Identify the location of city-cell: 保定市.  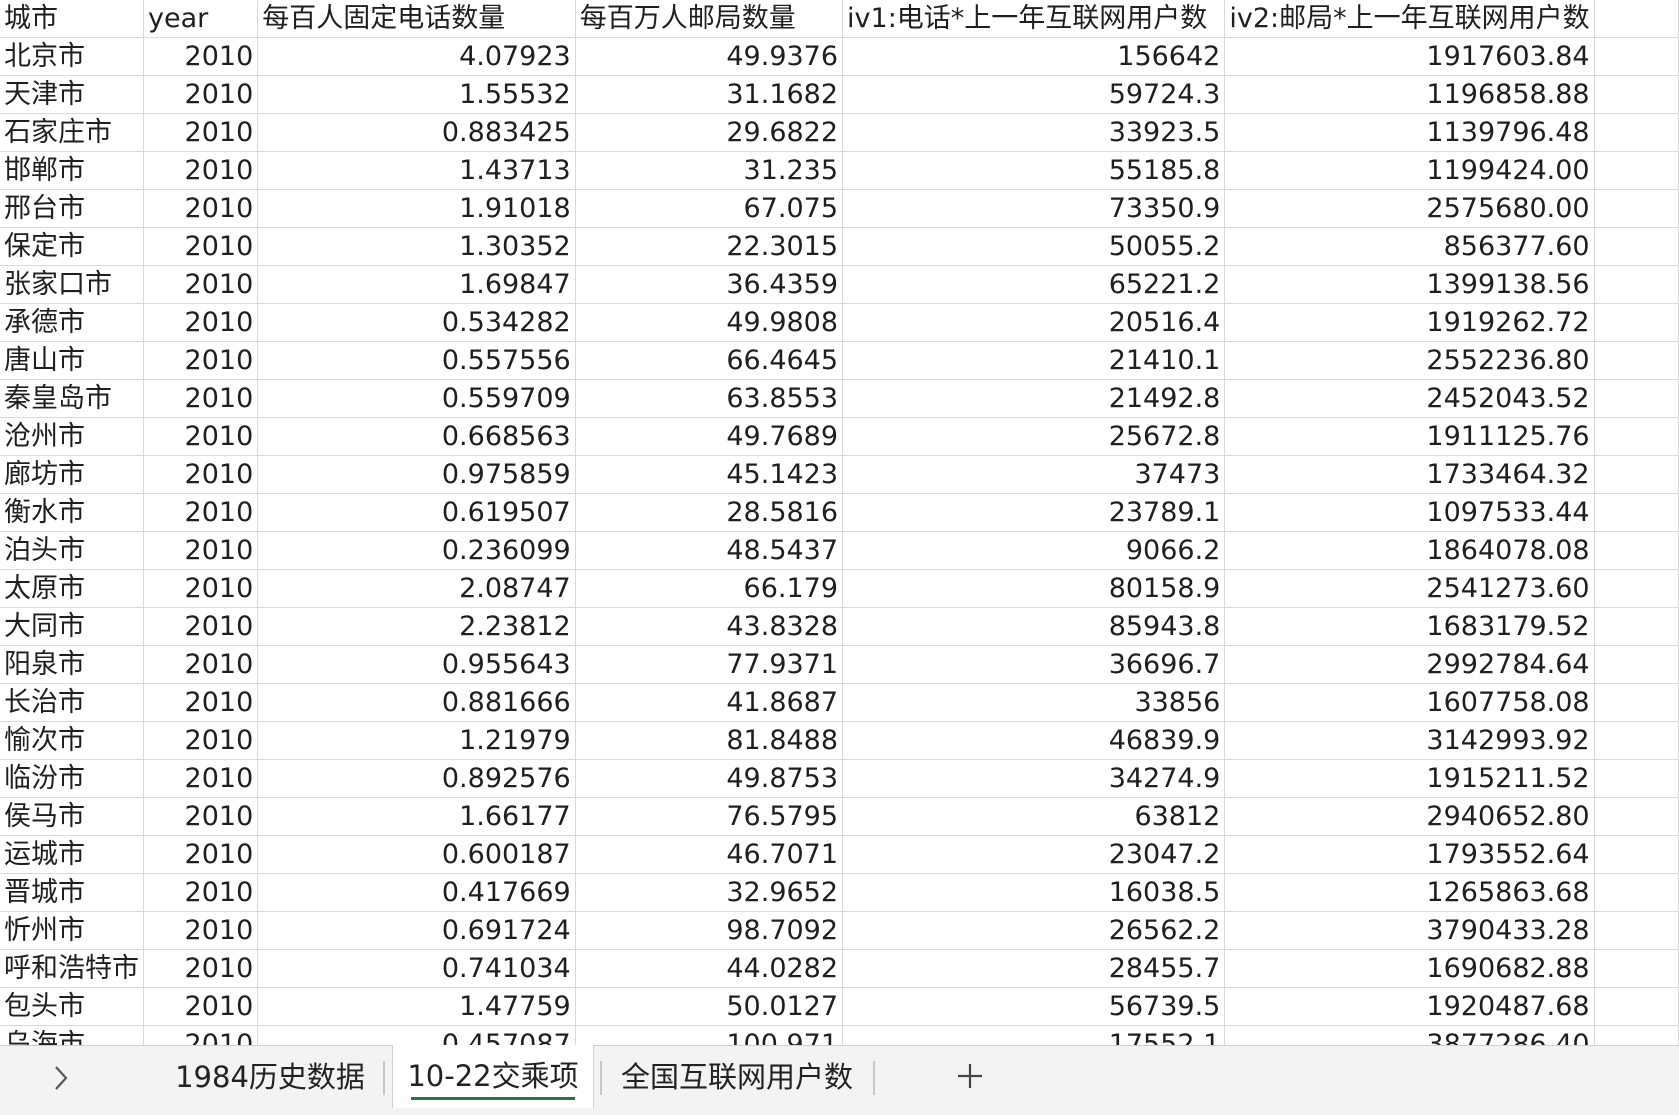
(72, 246).